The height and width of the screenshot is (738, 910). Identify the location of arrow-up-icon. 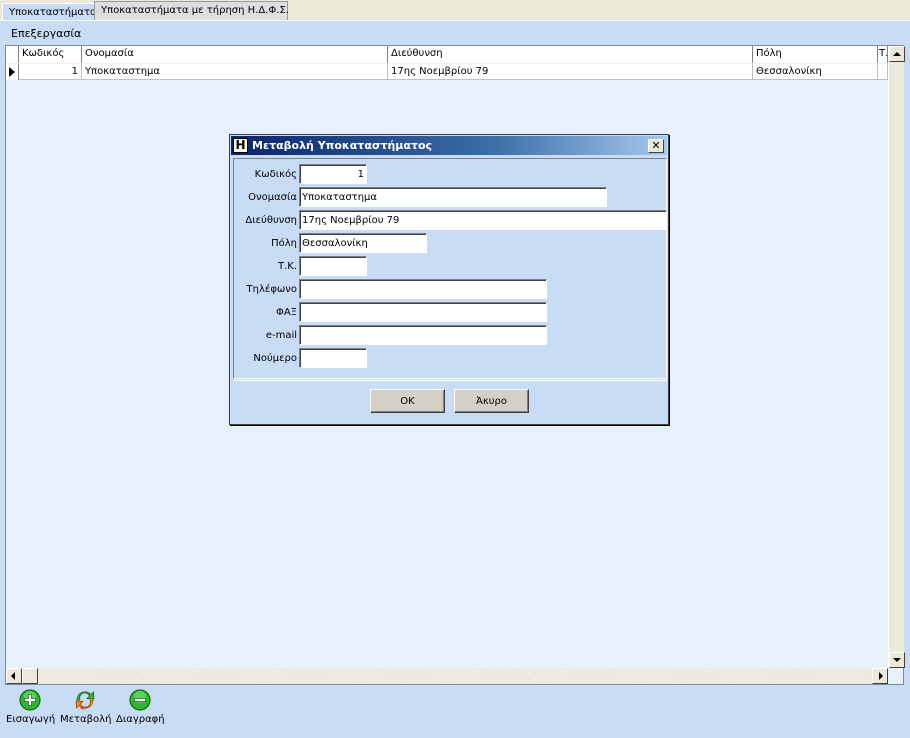
(897, 54).